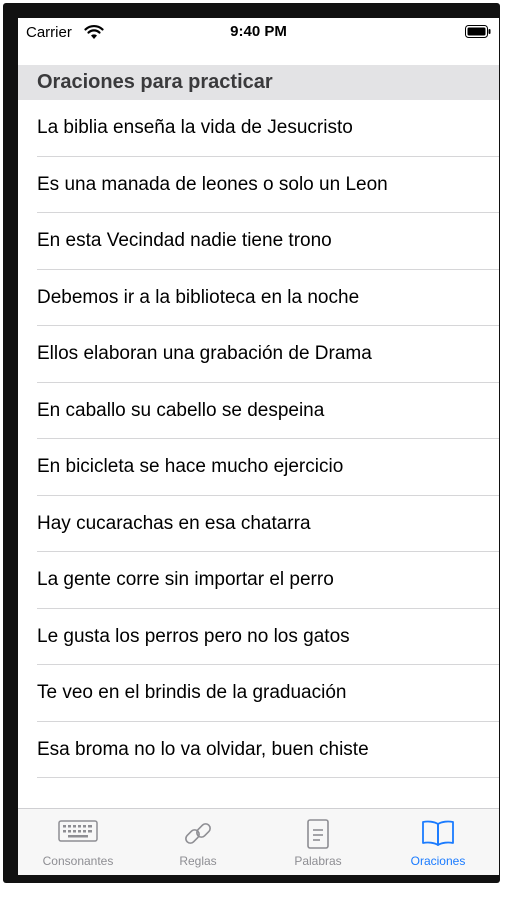 The width and height of the screenshot is (507, 900). What do you see at coordinates (258, 580) in the screenshot?
I see `list-item: La gente corre sin importar el perro` at bounding box center [258, 580].